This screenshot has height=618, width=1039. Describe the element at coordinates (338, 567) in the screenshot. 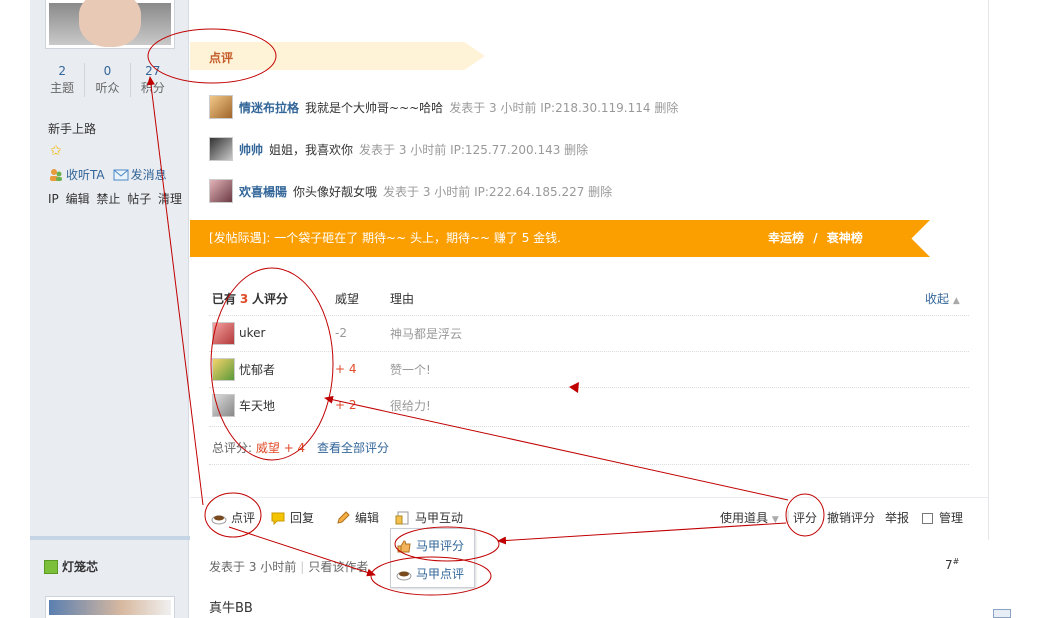

I see `only-author-link: 只看该作者` at that location.